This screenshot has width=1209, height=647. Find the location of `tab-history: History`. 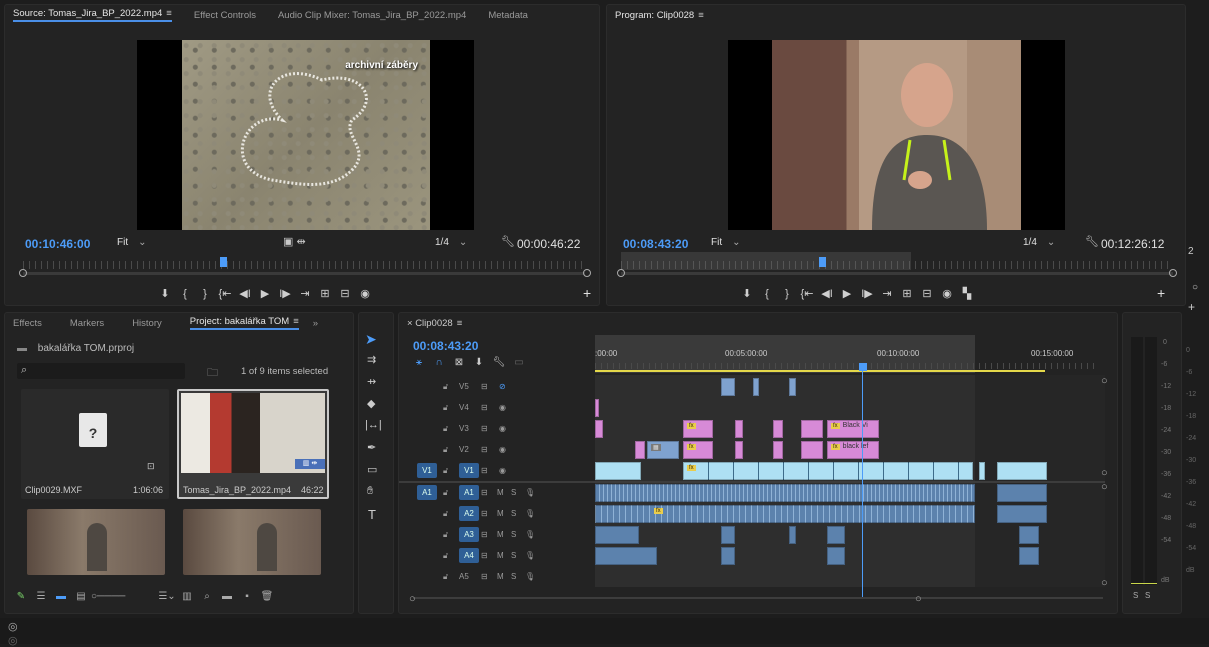

tab-history: History is located at coordinates (147, 323).